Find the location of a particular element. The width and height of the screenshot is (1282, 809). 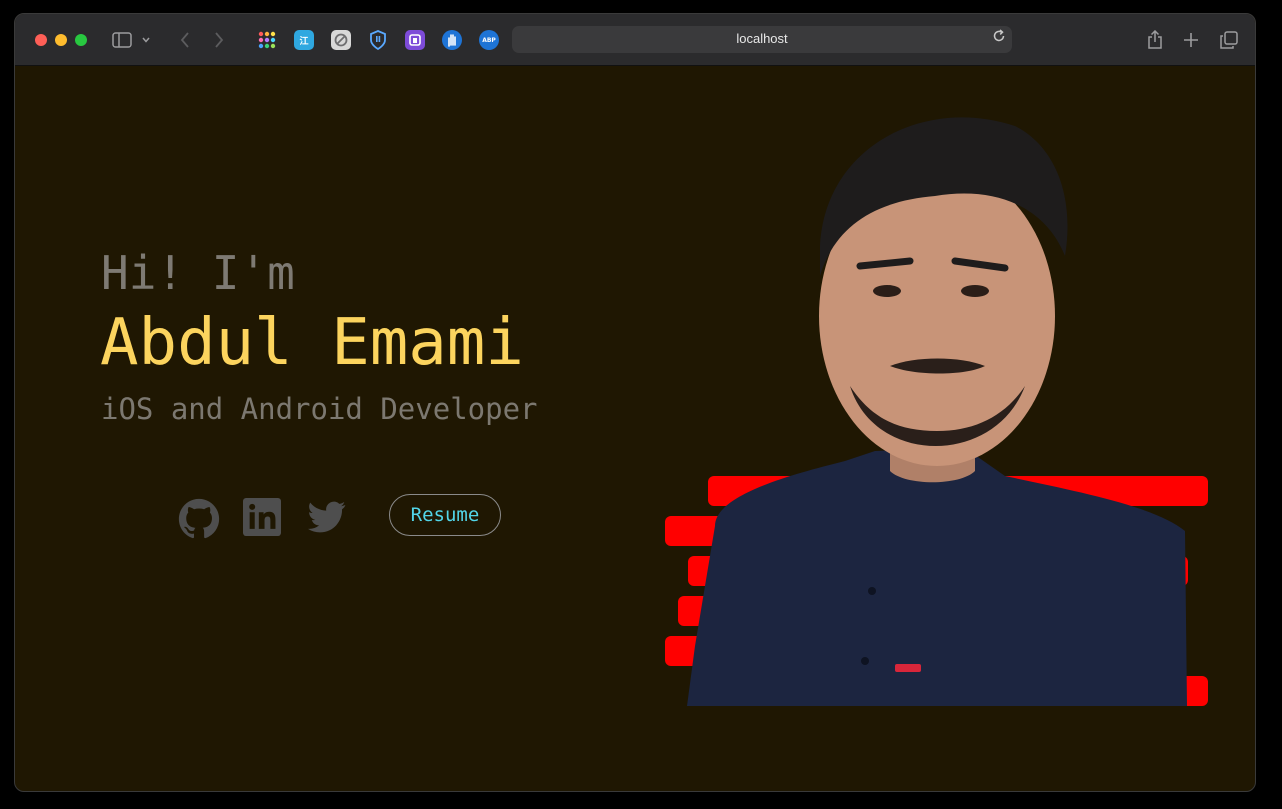

chevron-down-icon is located at coordinates (146, 40).